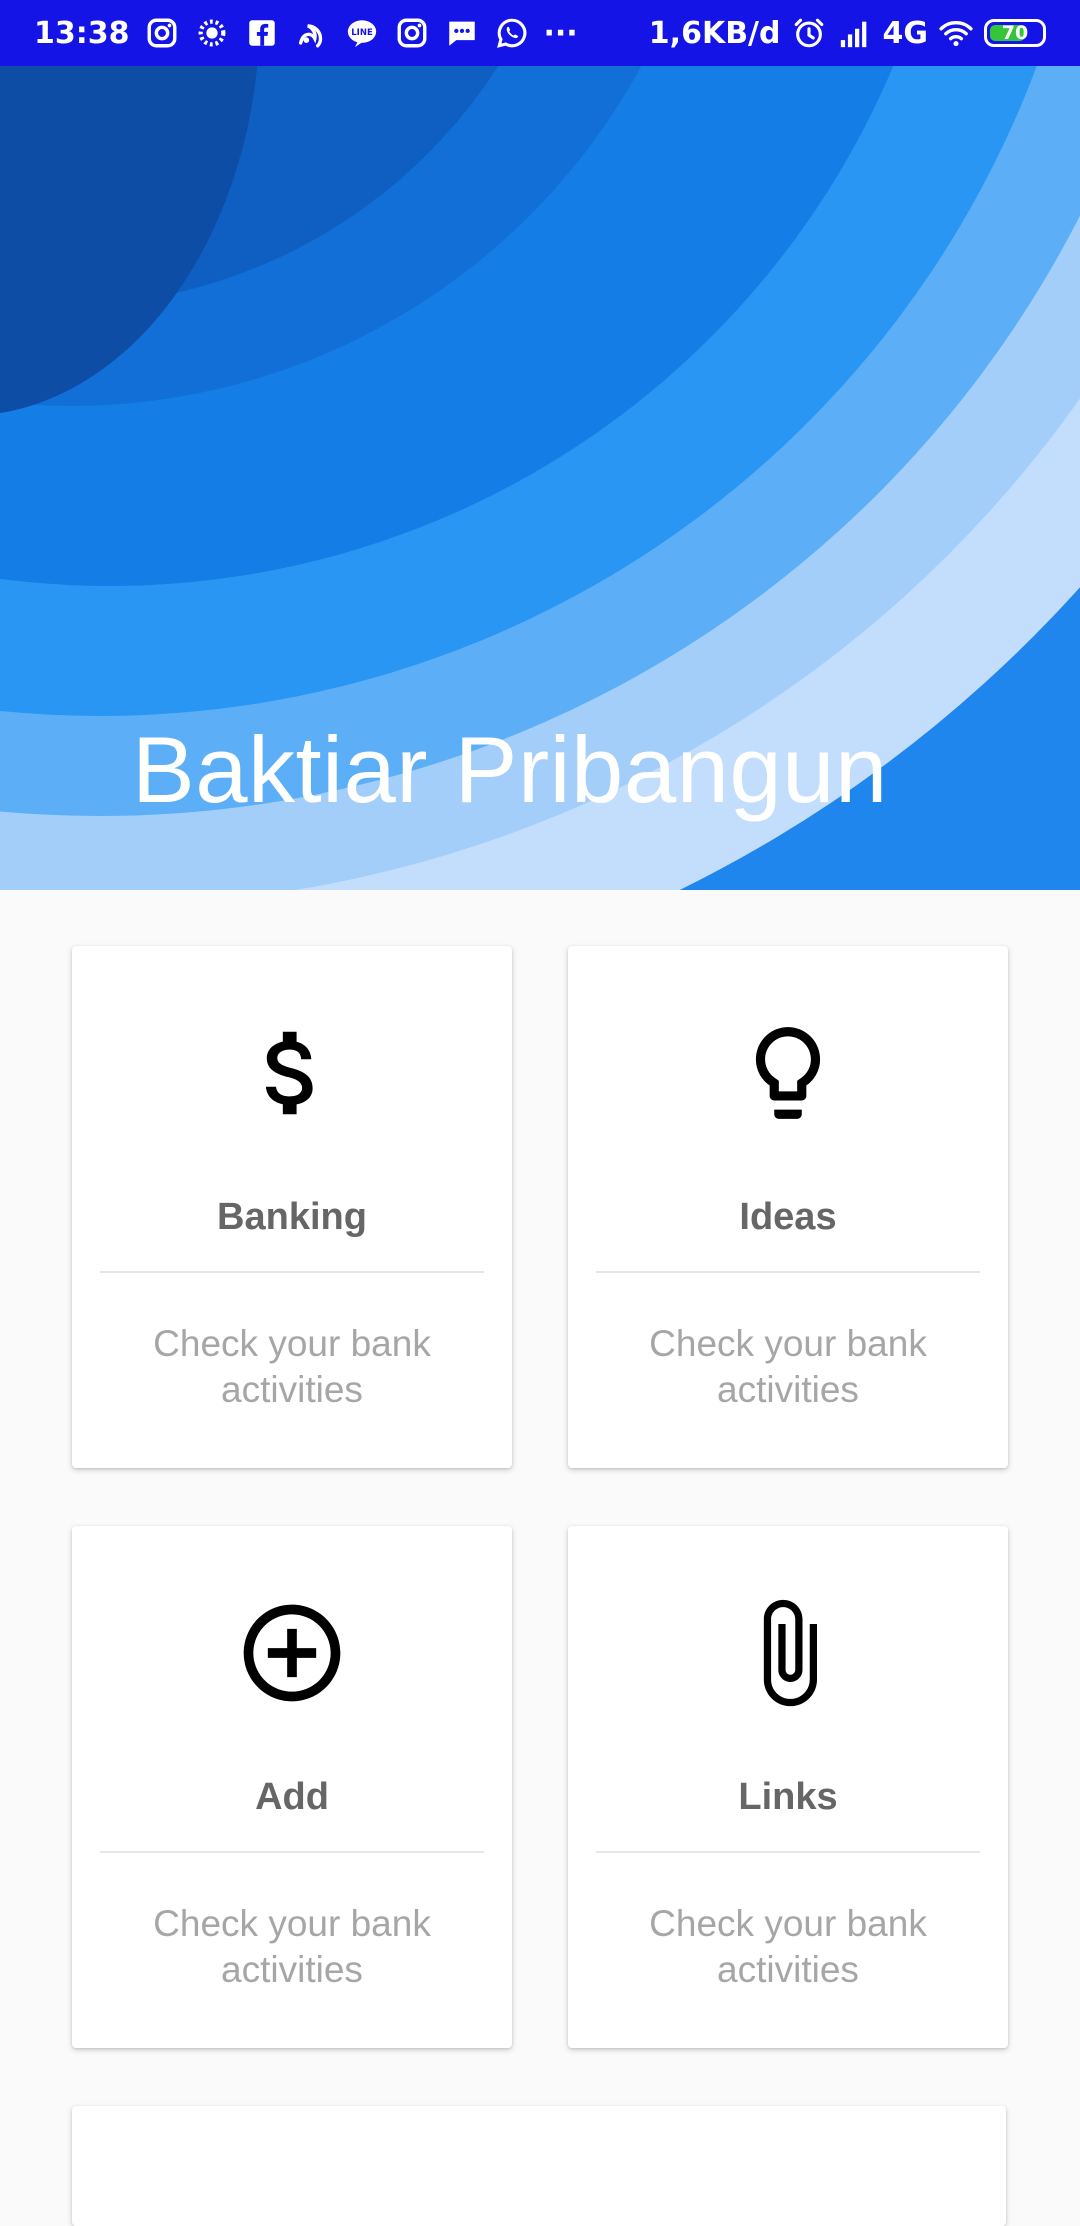 This screenshot has height=2226, width=1080. Describe the element at coordinates (312, 33) in the screenshot. I see `uc-browser-icon` at that location.